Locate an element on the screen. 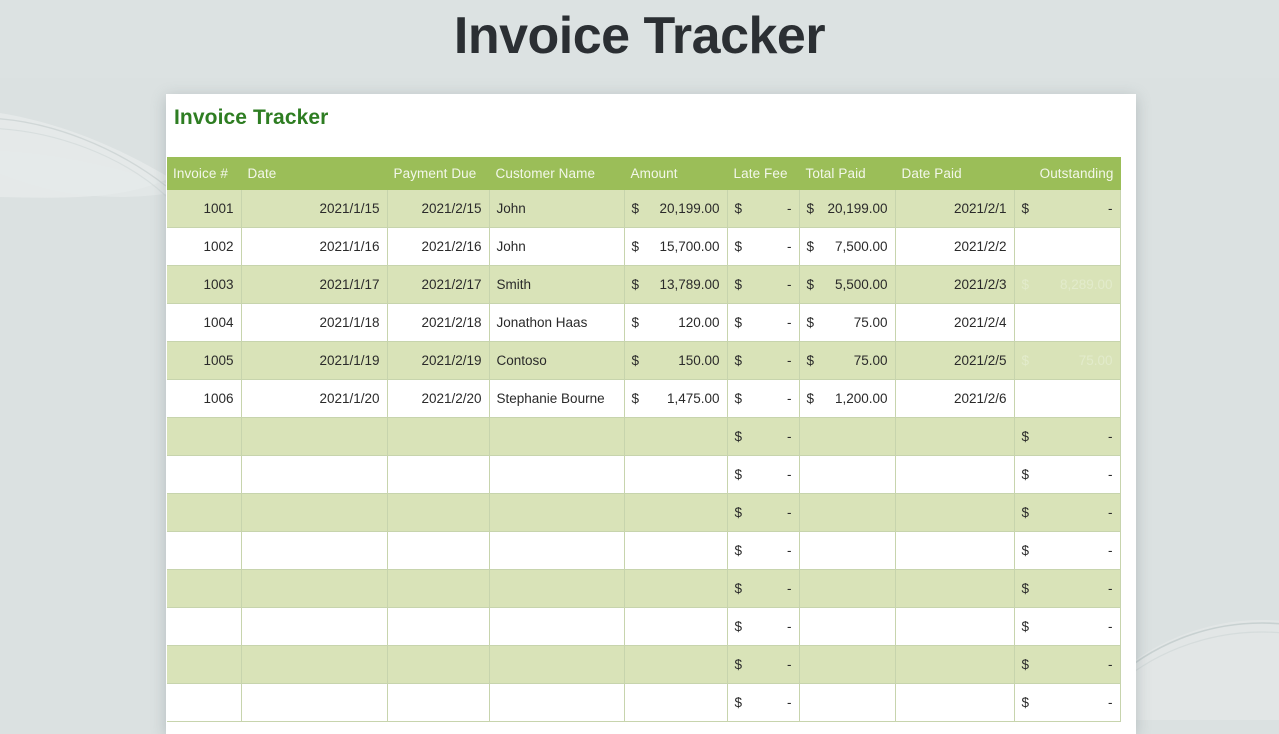 This screenshot has height=734, width=1279. cell-customer-name: Smith is located at coordinates (557, 284).